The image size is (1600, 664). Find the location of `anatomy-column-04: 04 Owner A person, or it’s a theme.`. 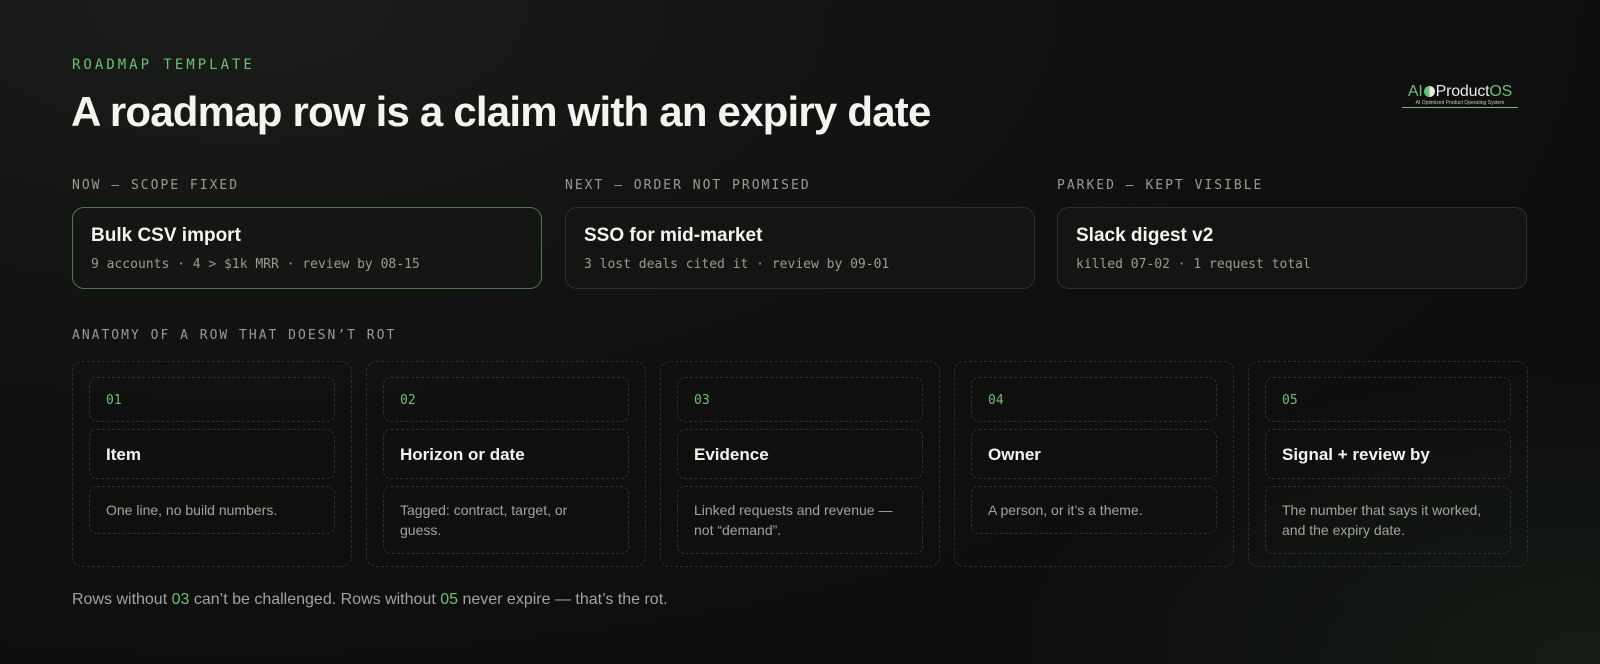

anatomy-column-04: 04 Owner A person, or it’s a theme. is located at coordinates (1094, 464).